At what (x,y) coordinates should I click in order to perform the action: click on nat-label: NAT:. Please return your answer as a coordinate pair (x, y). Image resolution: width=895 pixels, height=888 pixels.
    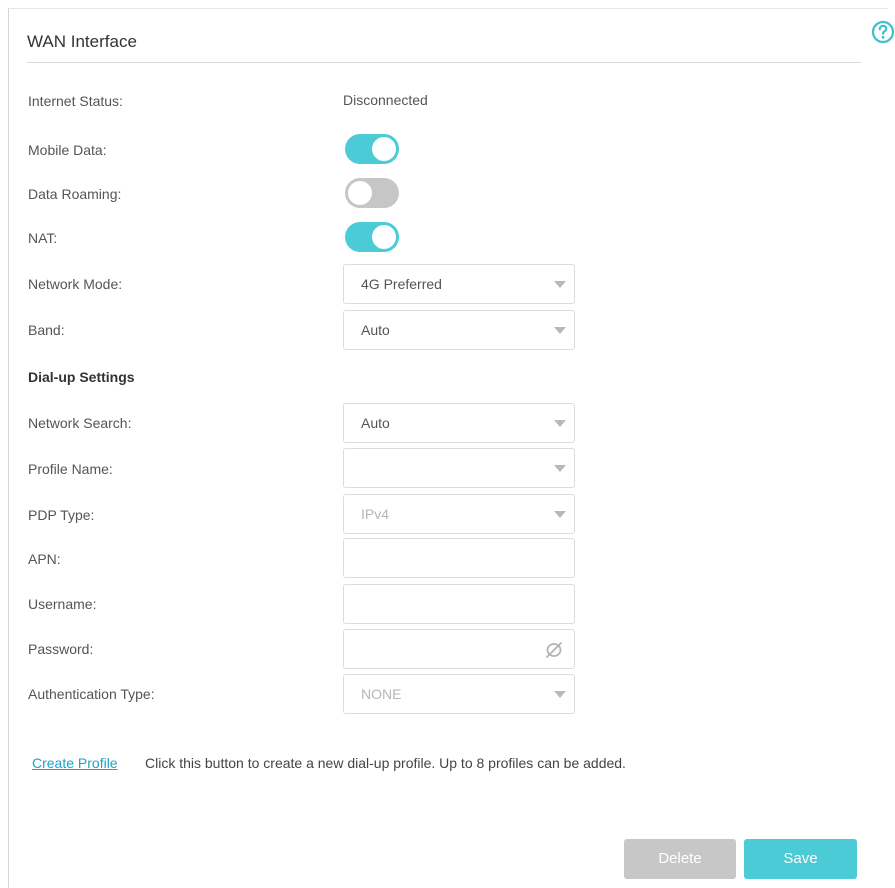
    Looking at the image, I should click on (43, 238).